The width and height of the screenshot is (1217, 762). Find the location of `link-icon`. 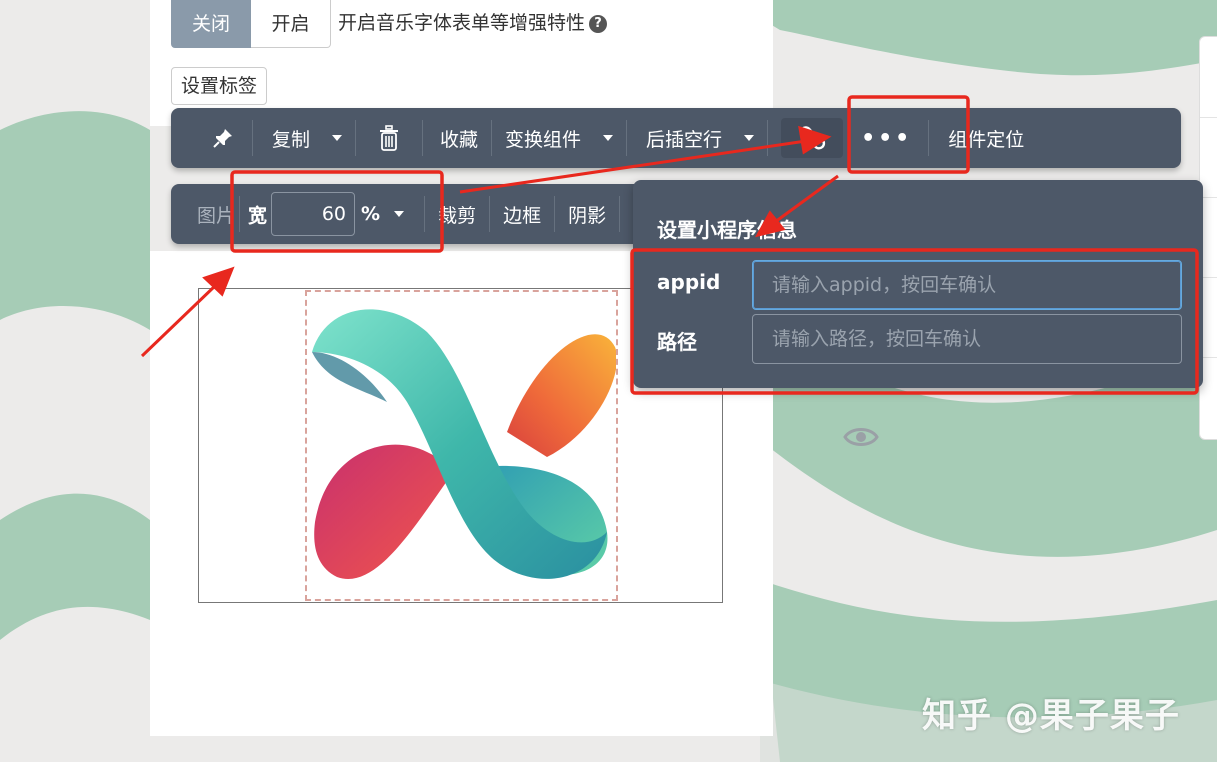

link-icon is located at coordinates (812, 138).